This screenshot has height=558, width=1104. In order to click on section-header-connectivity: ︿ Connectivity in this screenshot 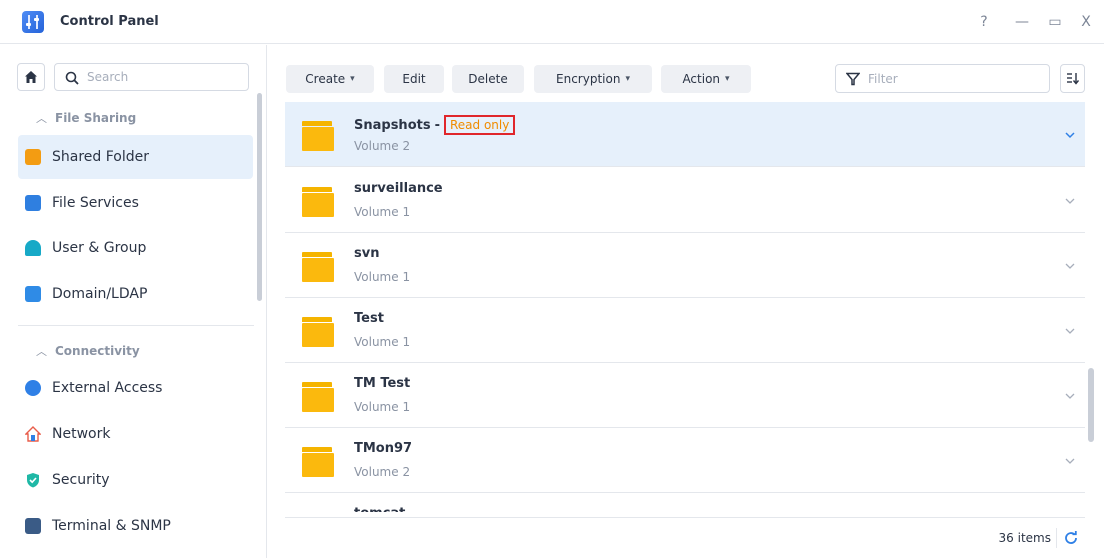, I will do `click(88, 351)`.